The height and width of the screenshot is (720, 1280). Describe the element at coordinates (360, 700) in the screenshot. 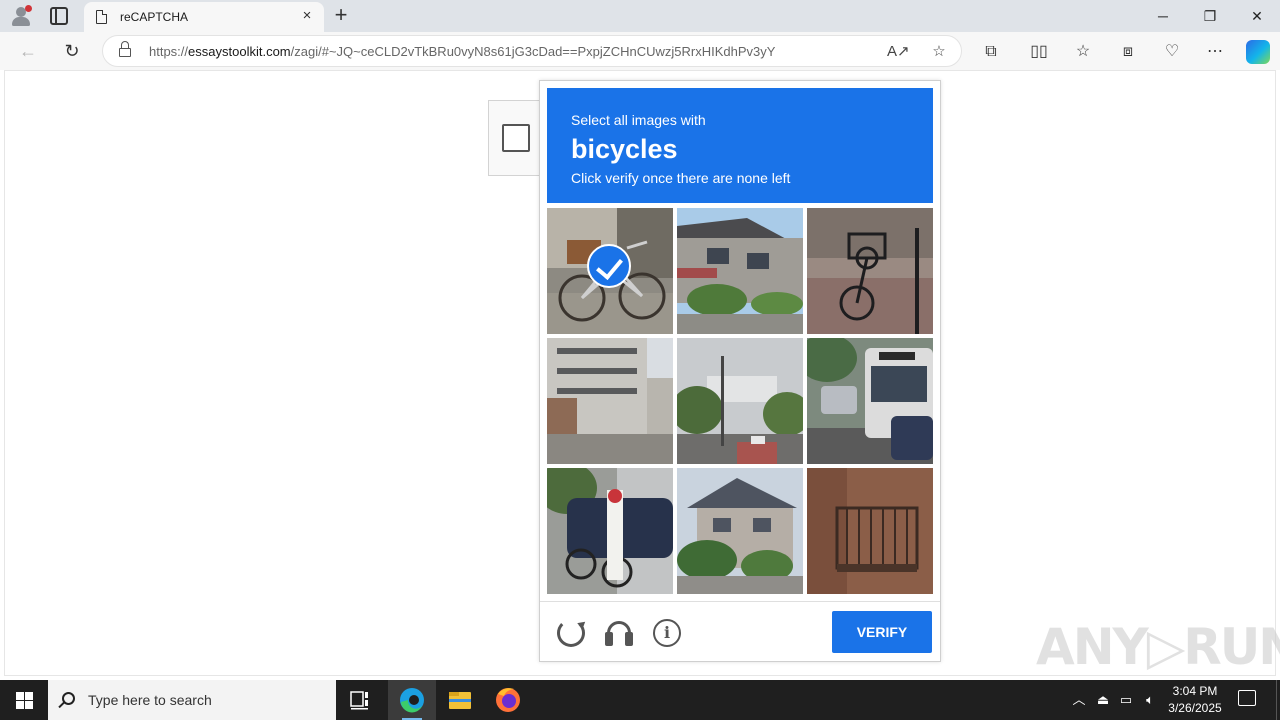

I see `task-view-icon` at that location.